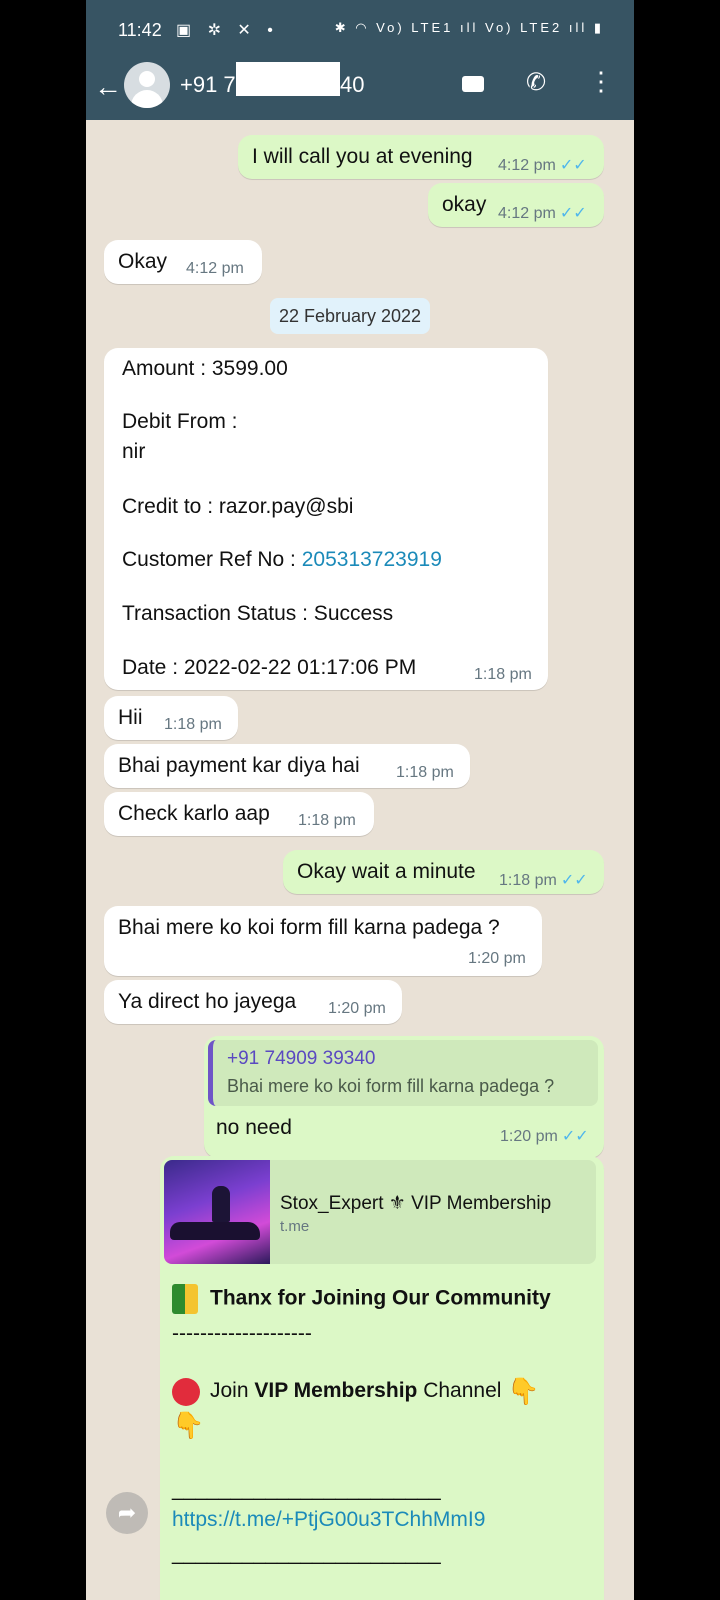 Image resolution: width=720 pixels, height=1600 pixels. I want to click on message-incoming: Ya direct ho jayega 1:20 pm, so click(253, 1002).